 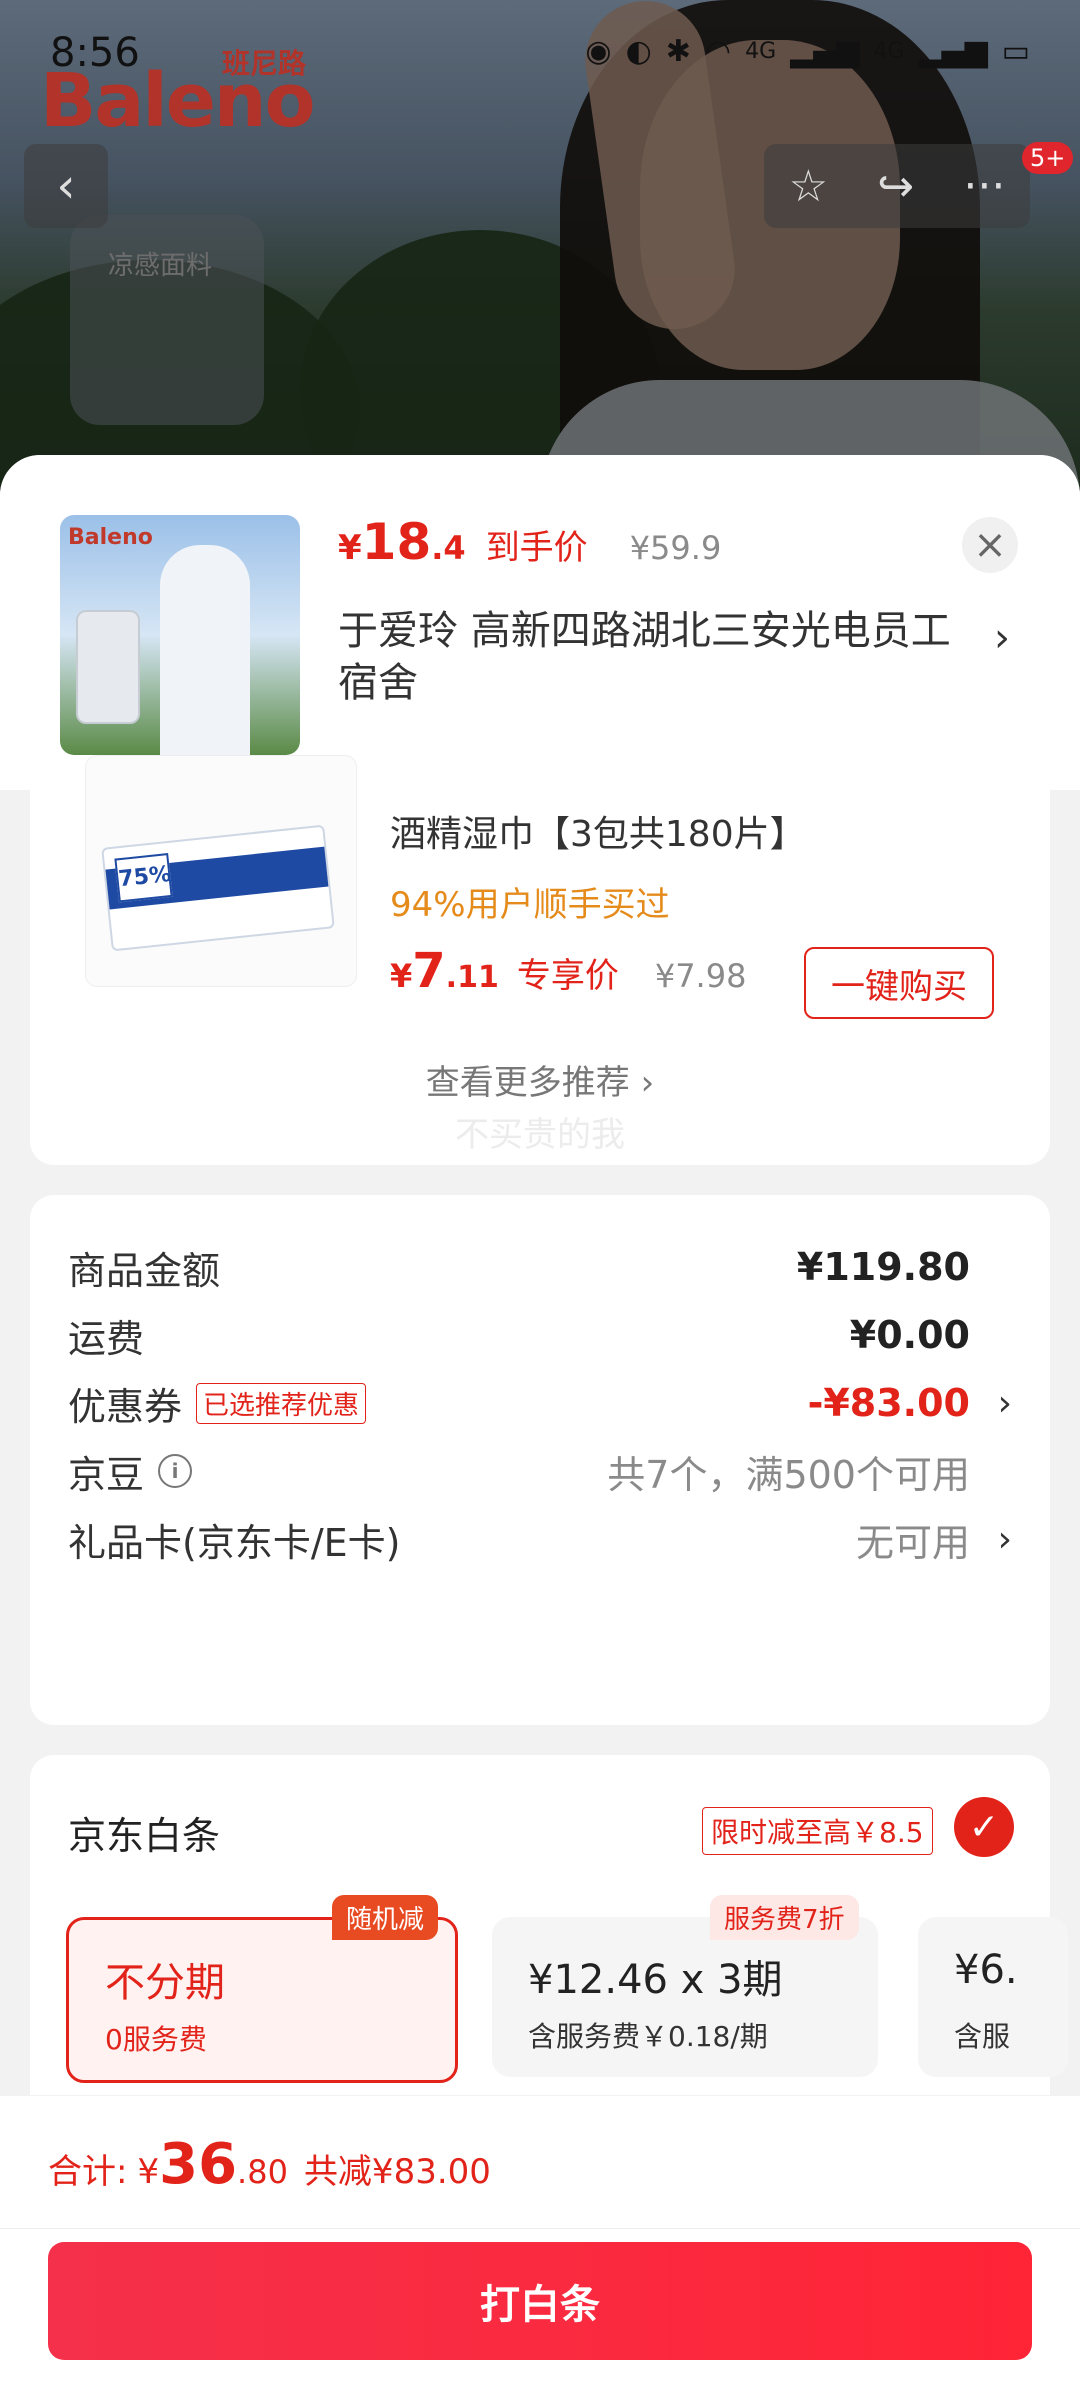 I want to click on goods-amount-label: 商品金额, so click(x=144, y=1270).